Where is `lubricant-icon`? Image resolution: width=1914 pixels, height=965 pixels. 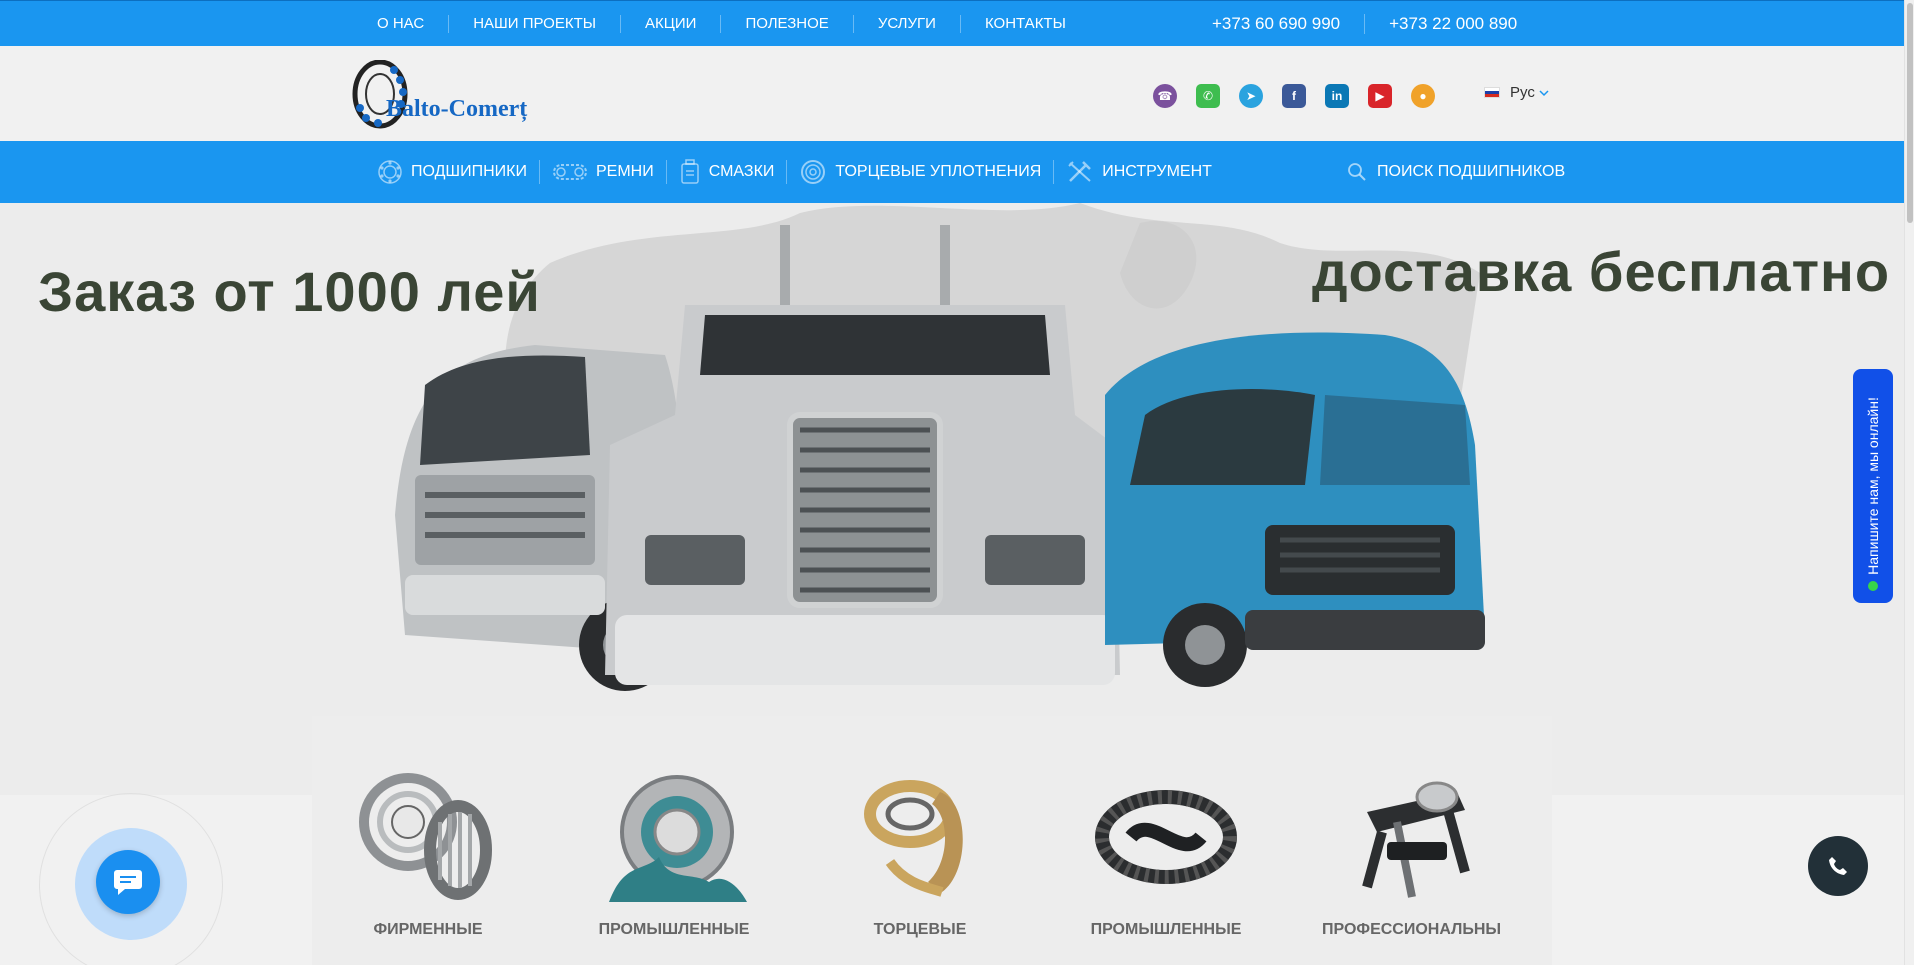 lubricant-icon is located at coordinates (689, 171).